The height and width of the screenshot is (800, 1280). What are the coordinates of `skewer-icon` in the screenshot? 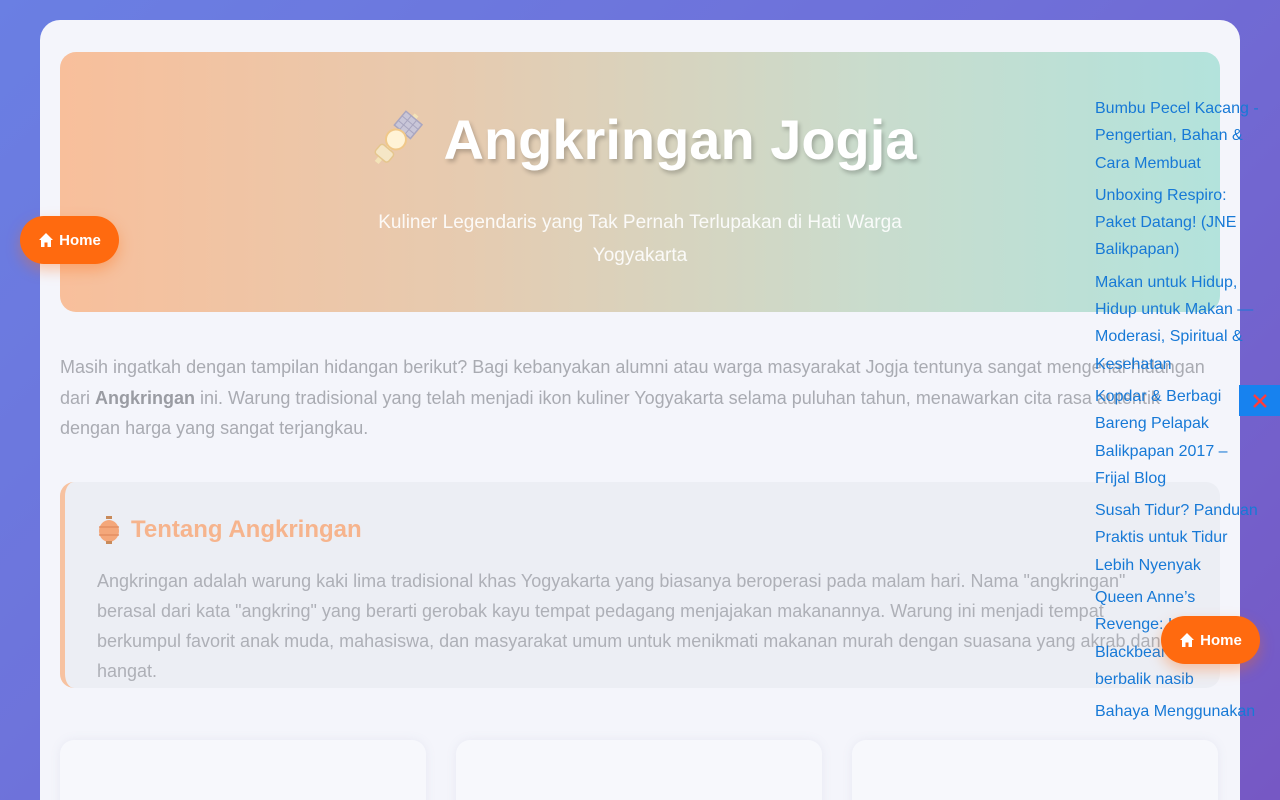 It's located at (398, 137).